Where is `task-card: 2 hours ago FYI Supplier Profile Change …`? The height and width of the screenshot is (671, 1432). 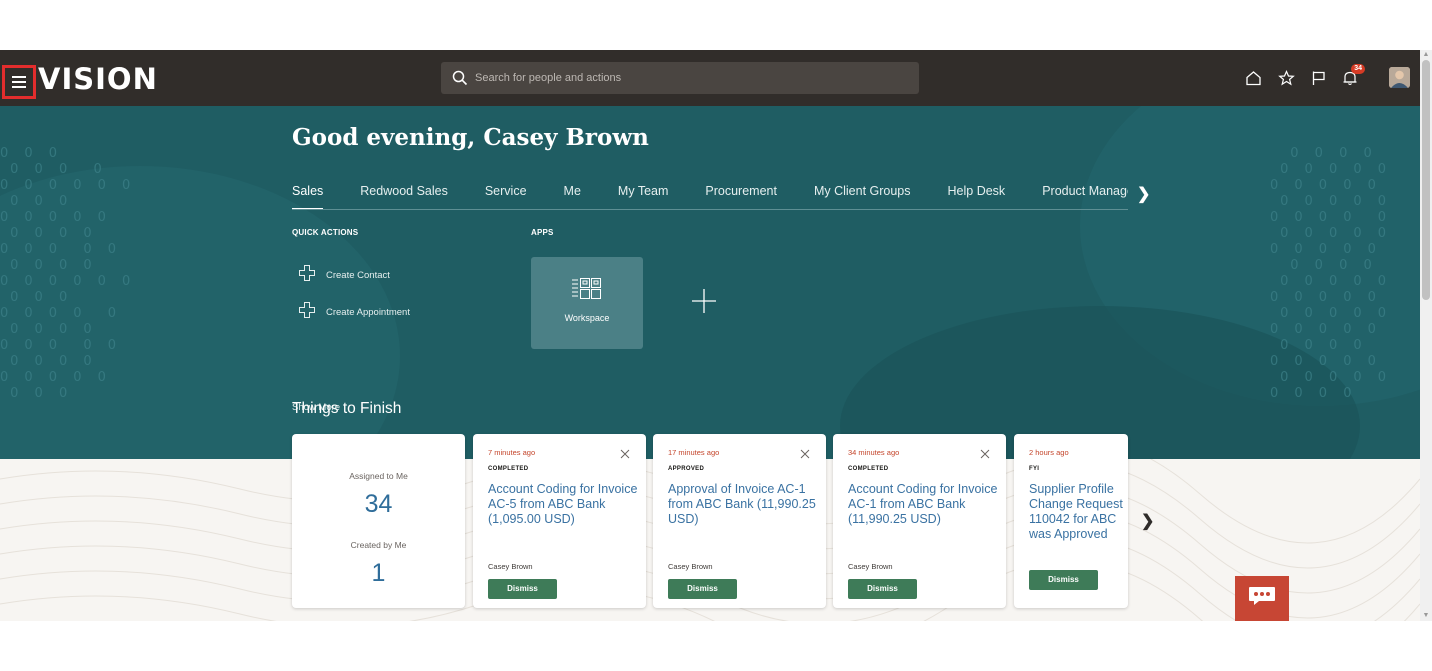
task-card: 2 hours ago FYI Supplier Profile Change … is located at coordinates (1071, 521).